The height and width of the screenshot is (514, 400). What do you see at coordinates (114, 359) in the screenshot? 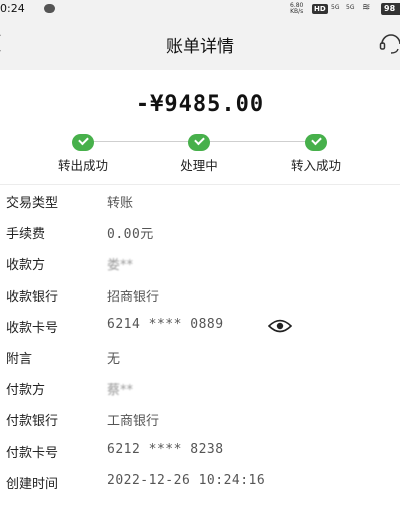
I see `detail-value: 无` at bounding box center [114, 359].